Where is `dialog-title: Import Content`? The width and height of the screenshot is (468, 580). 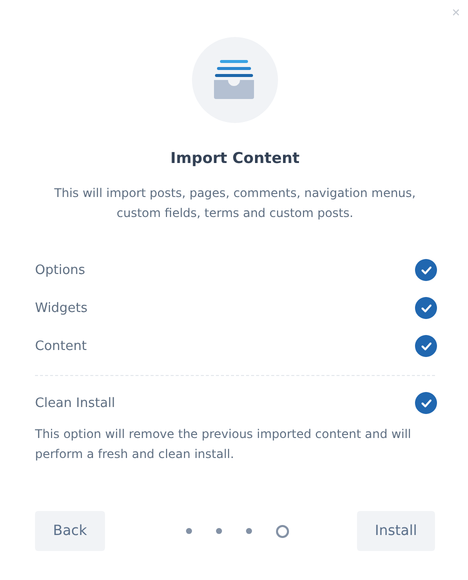 dialog-title: Import Content is located at coordinates (235, 158).